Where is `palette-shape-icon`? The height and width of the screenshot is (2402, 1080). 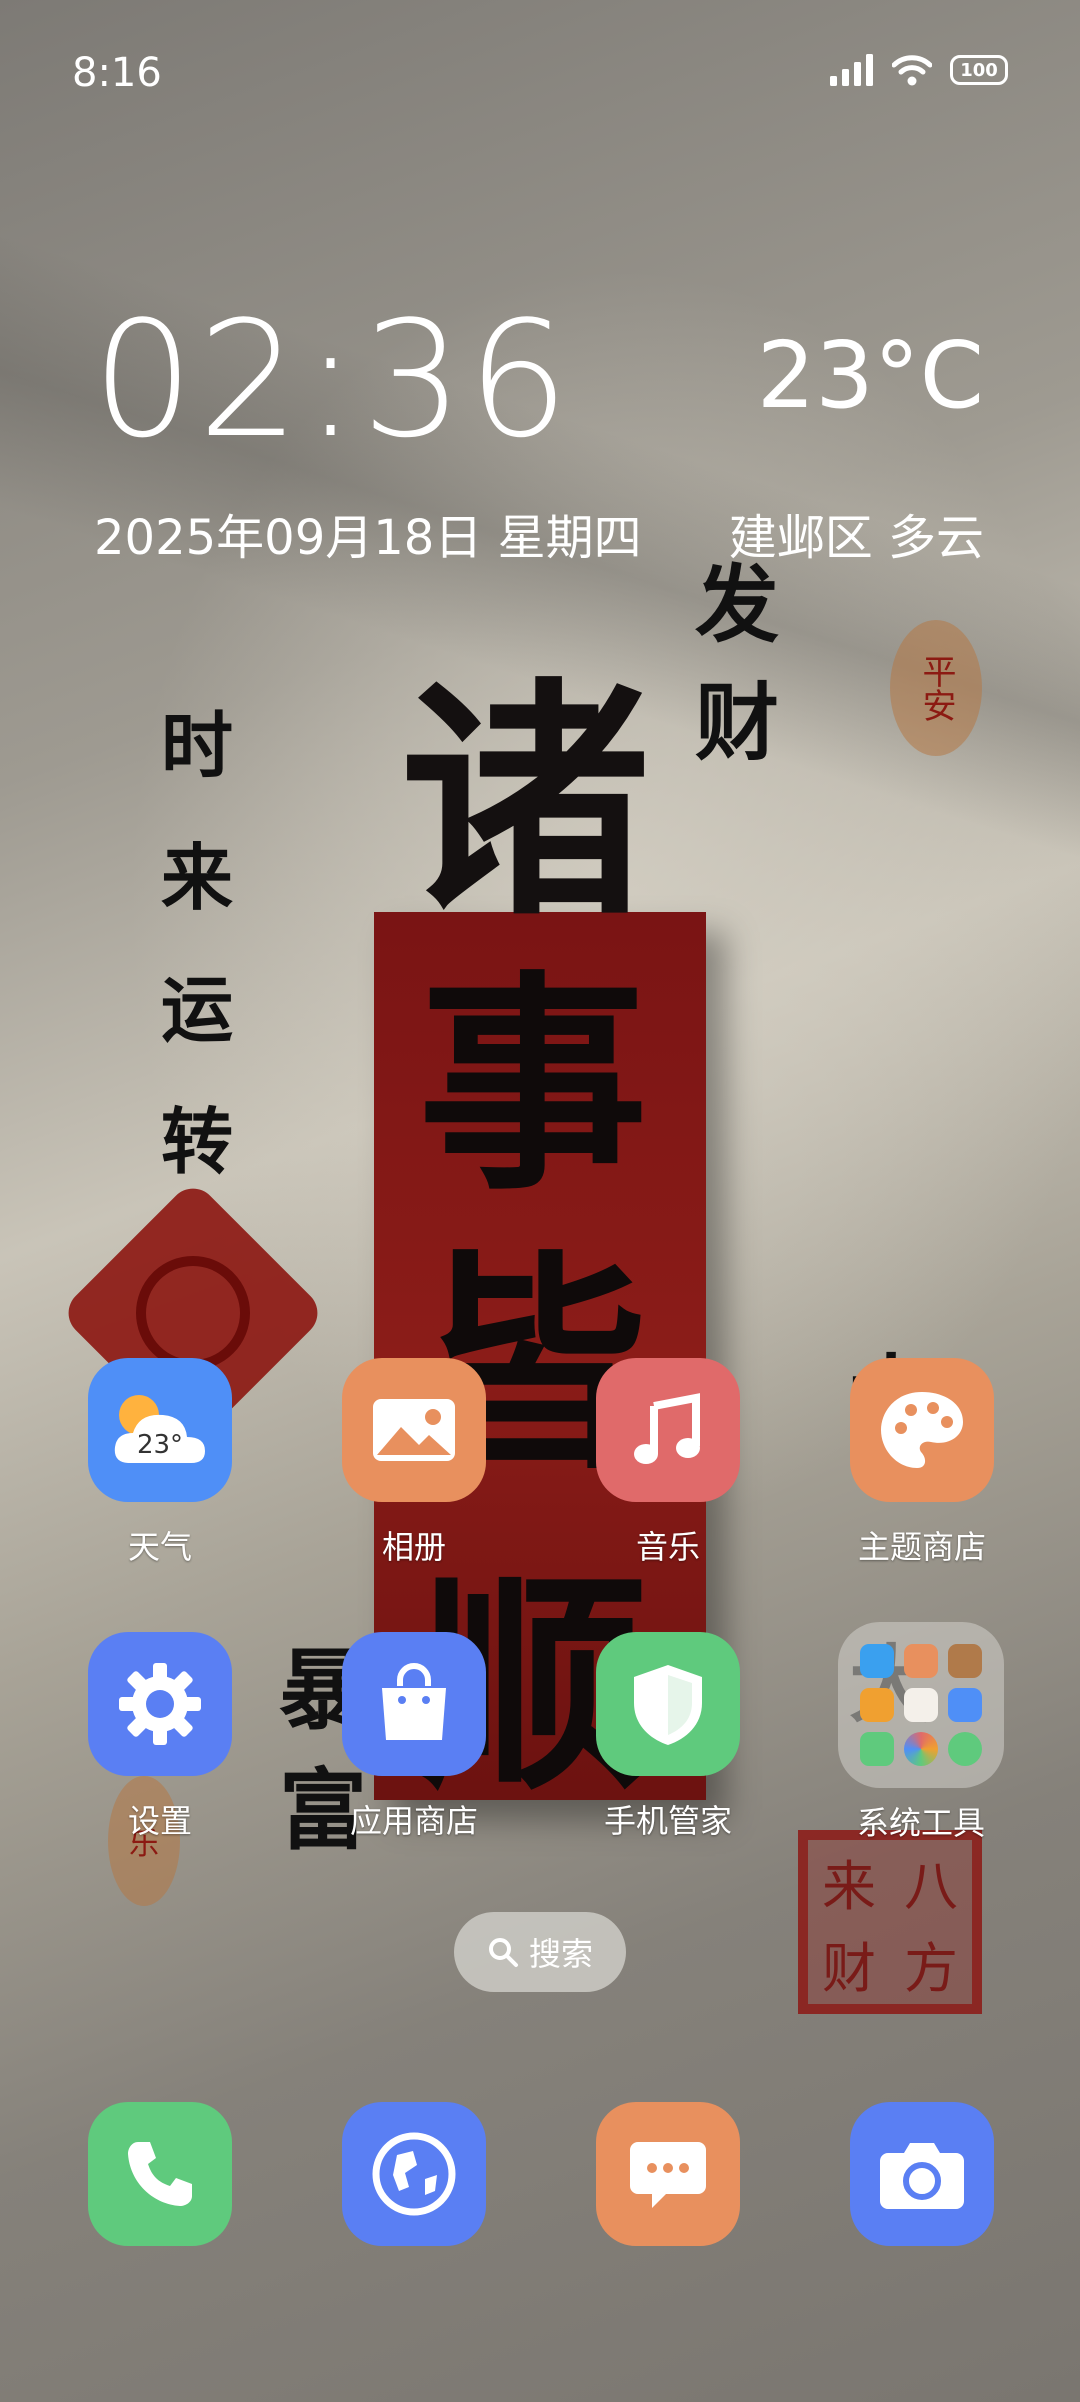
palette-shape-icon is located at coordinates (922, 1430).